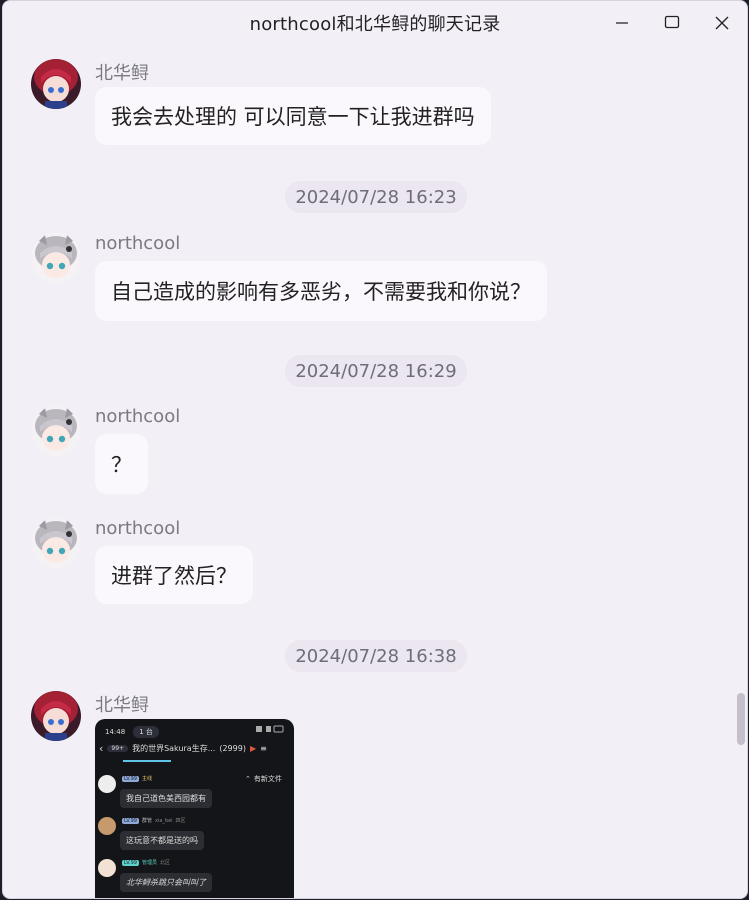 This screenshot has height=900, width=749. What do you see at coordinates (253, 748) in the screenshot?
I see `fire-icon: ▶` at bounding box center [253, 748].